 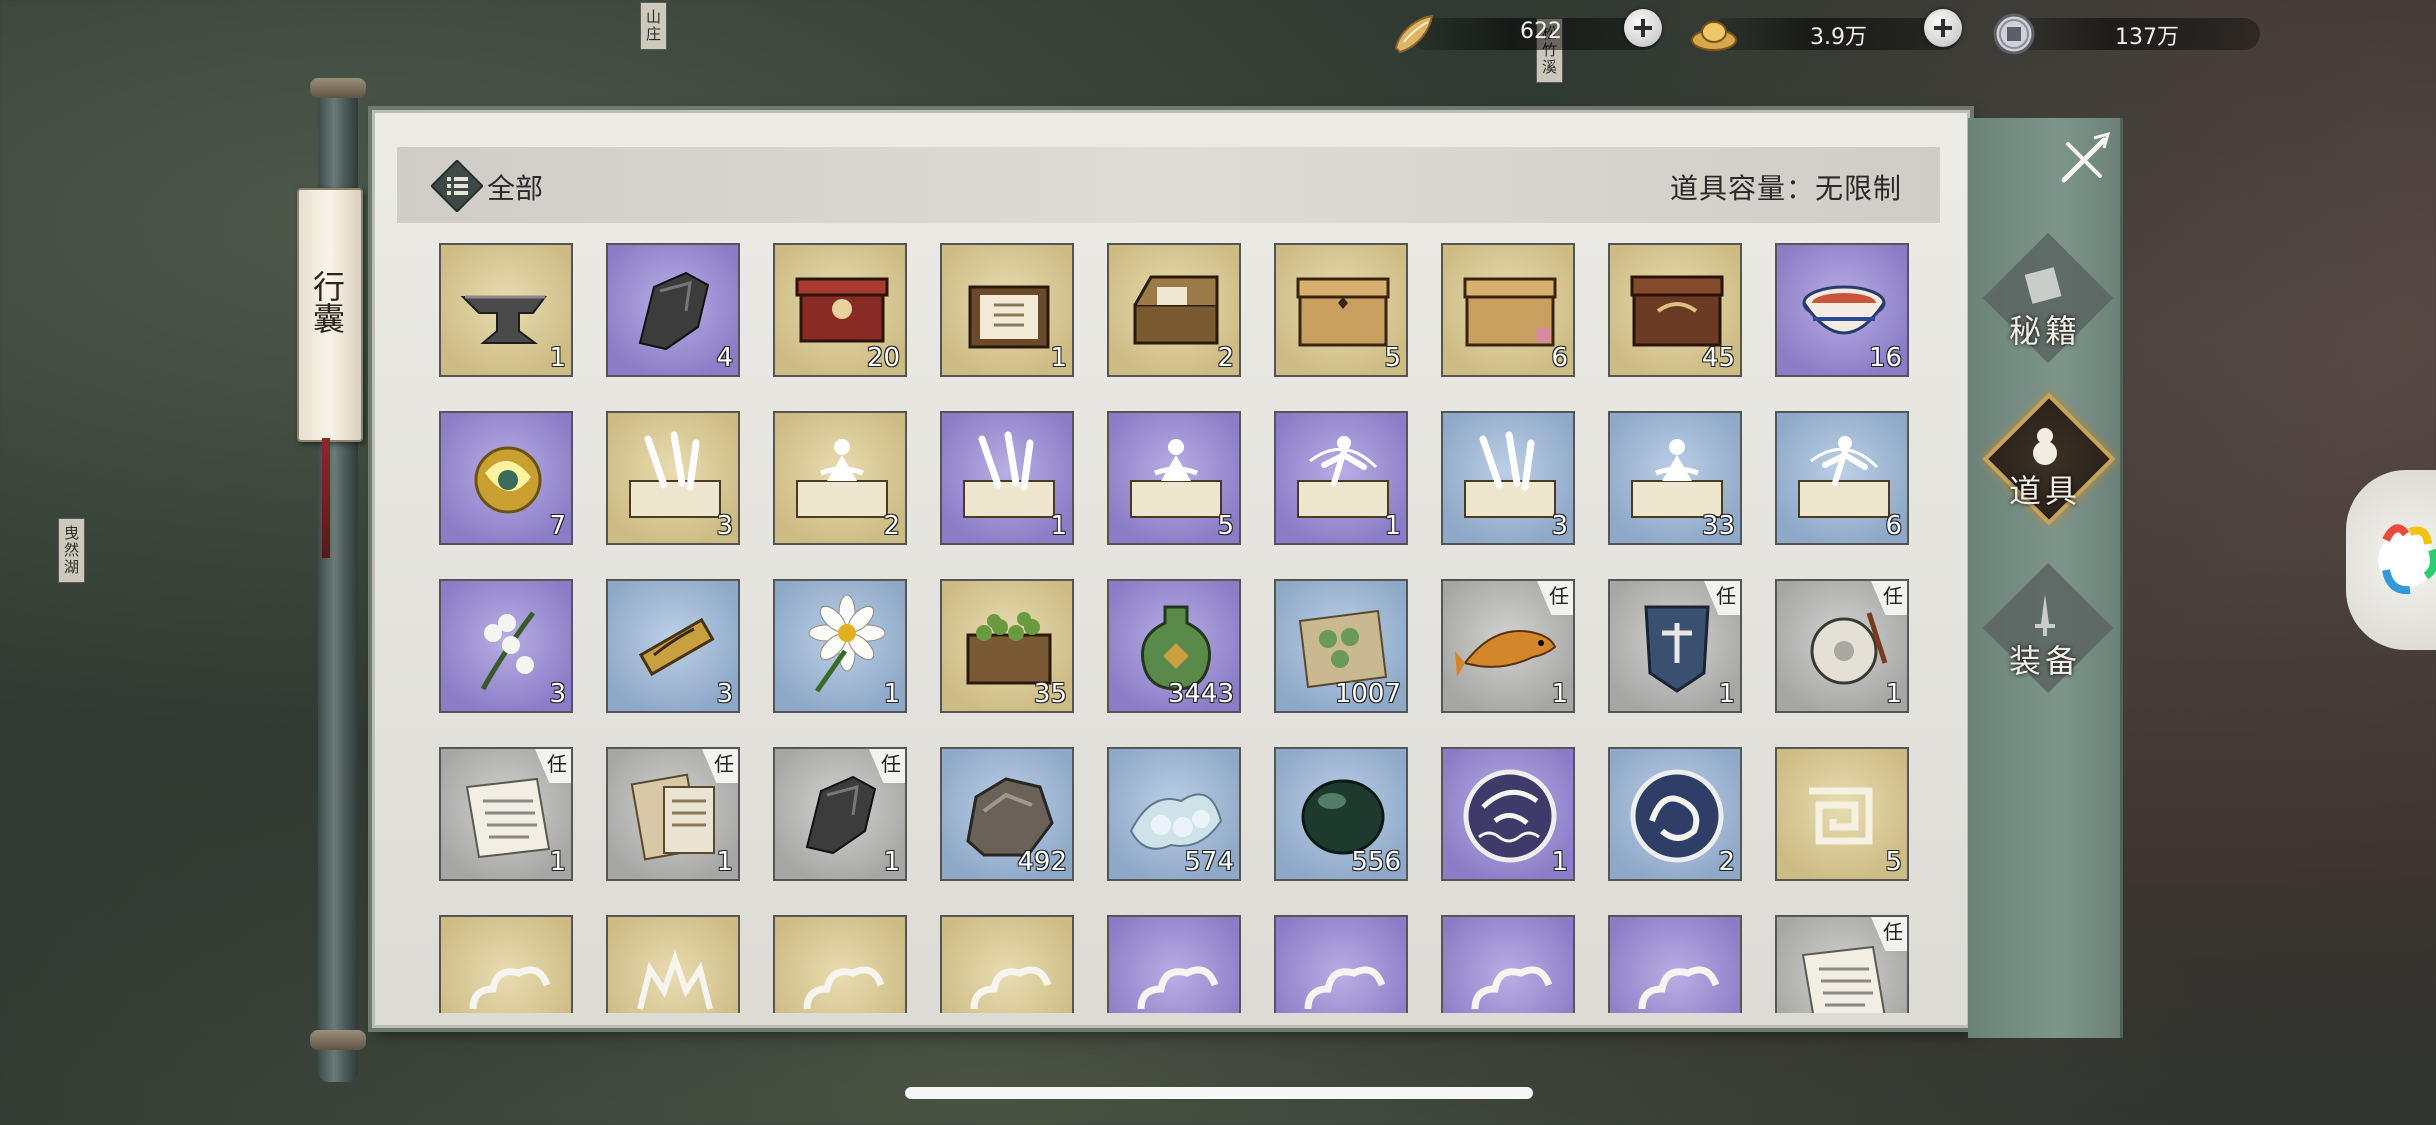 What do you see at coordinates (1376, 862) in the screenshot?
I see `item-quantity: 556` at bounding box center [1376, 862].